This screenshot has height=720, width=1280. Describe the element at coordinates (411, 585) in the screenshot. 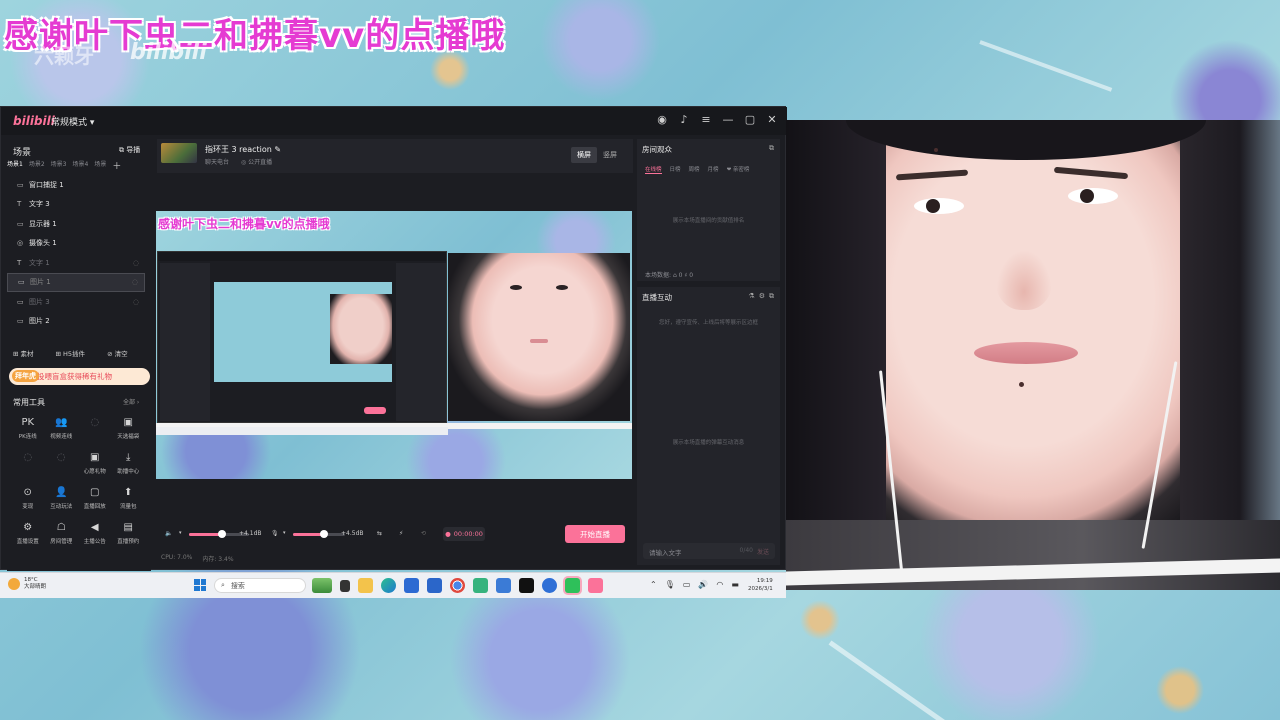

I see `store-icon` at that location.